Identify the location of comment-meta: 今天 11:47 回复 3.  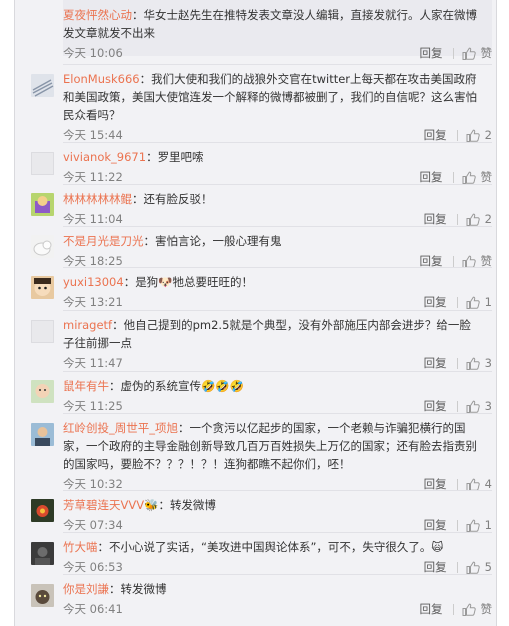
(279, 363).